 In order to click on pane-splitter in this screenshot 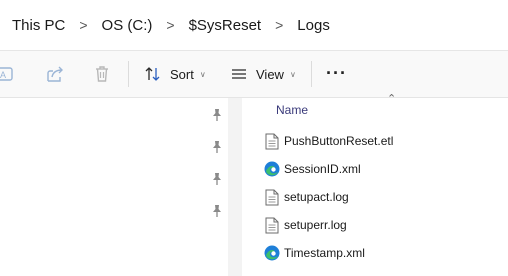, I will do `click(235, 187)`.